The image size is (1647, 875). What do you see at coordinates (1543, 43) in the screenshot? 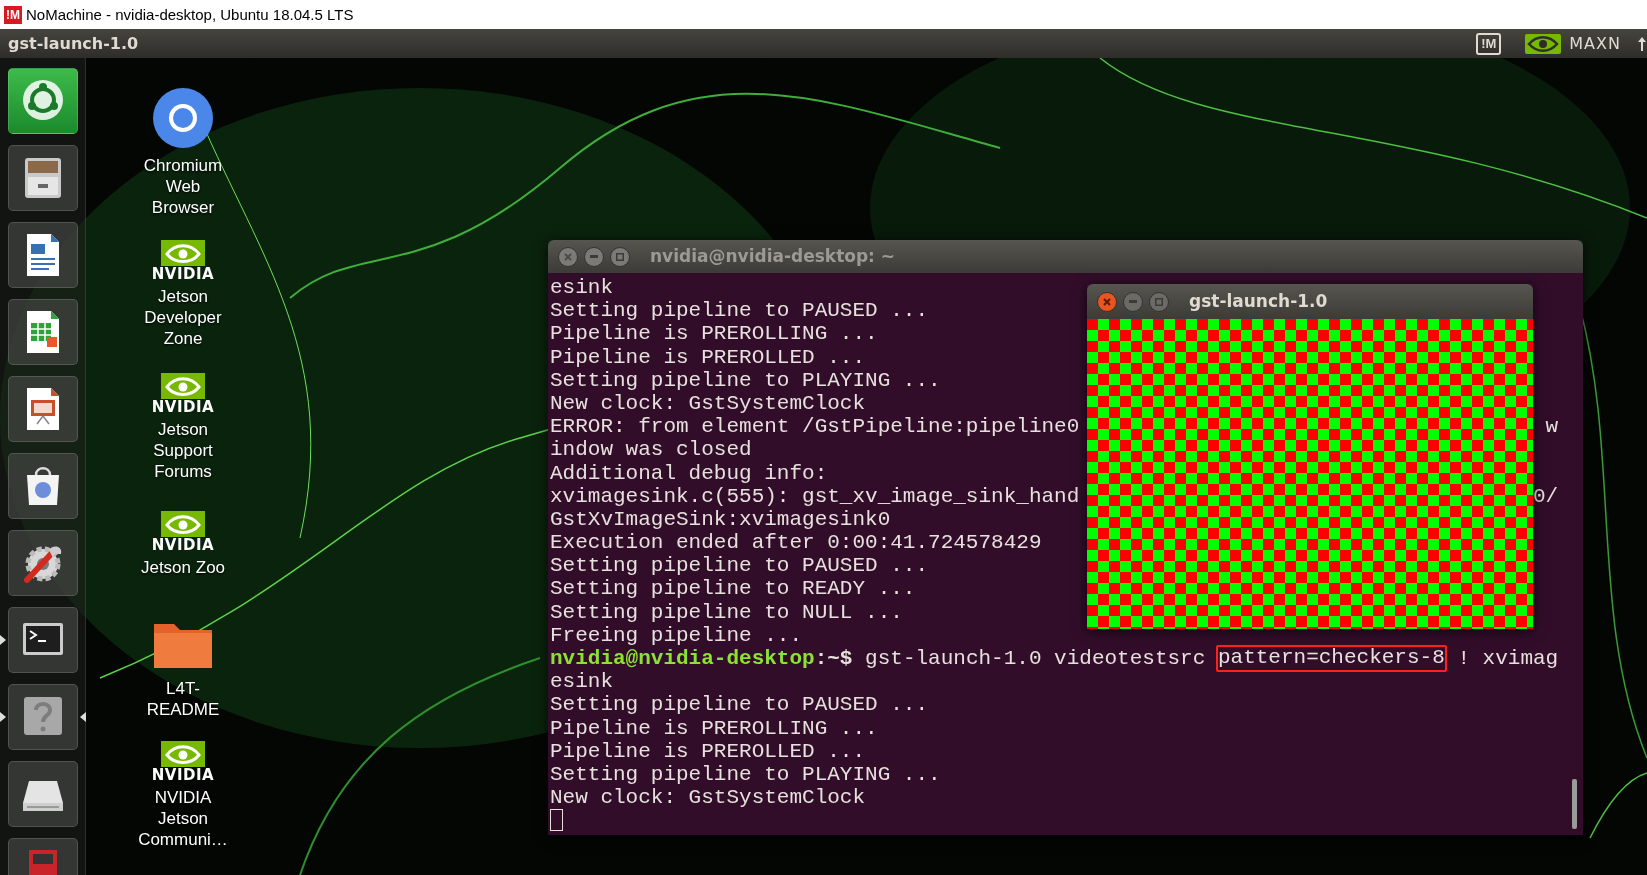
I see `eye-logo-icon` at bounding box center [1543, 43].